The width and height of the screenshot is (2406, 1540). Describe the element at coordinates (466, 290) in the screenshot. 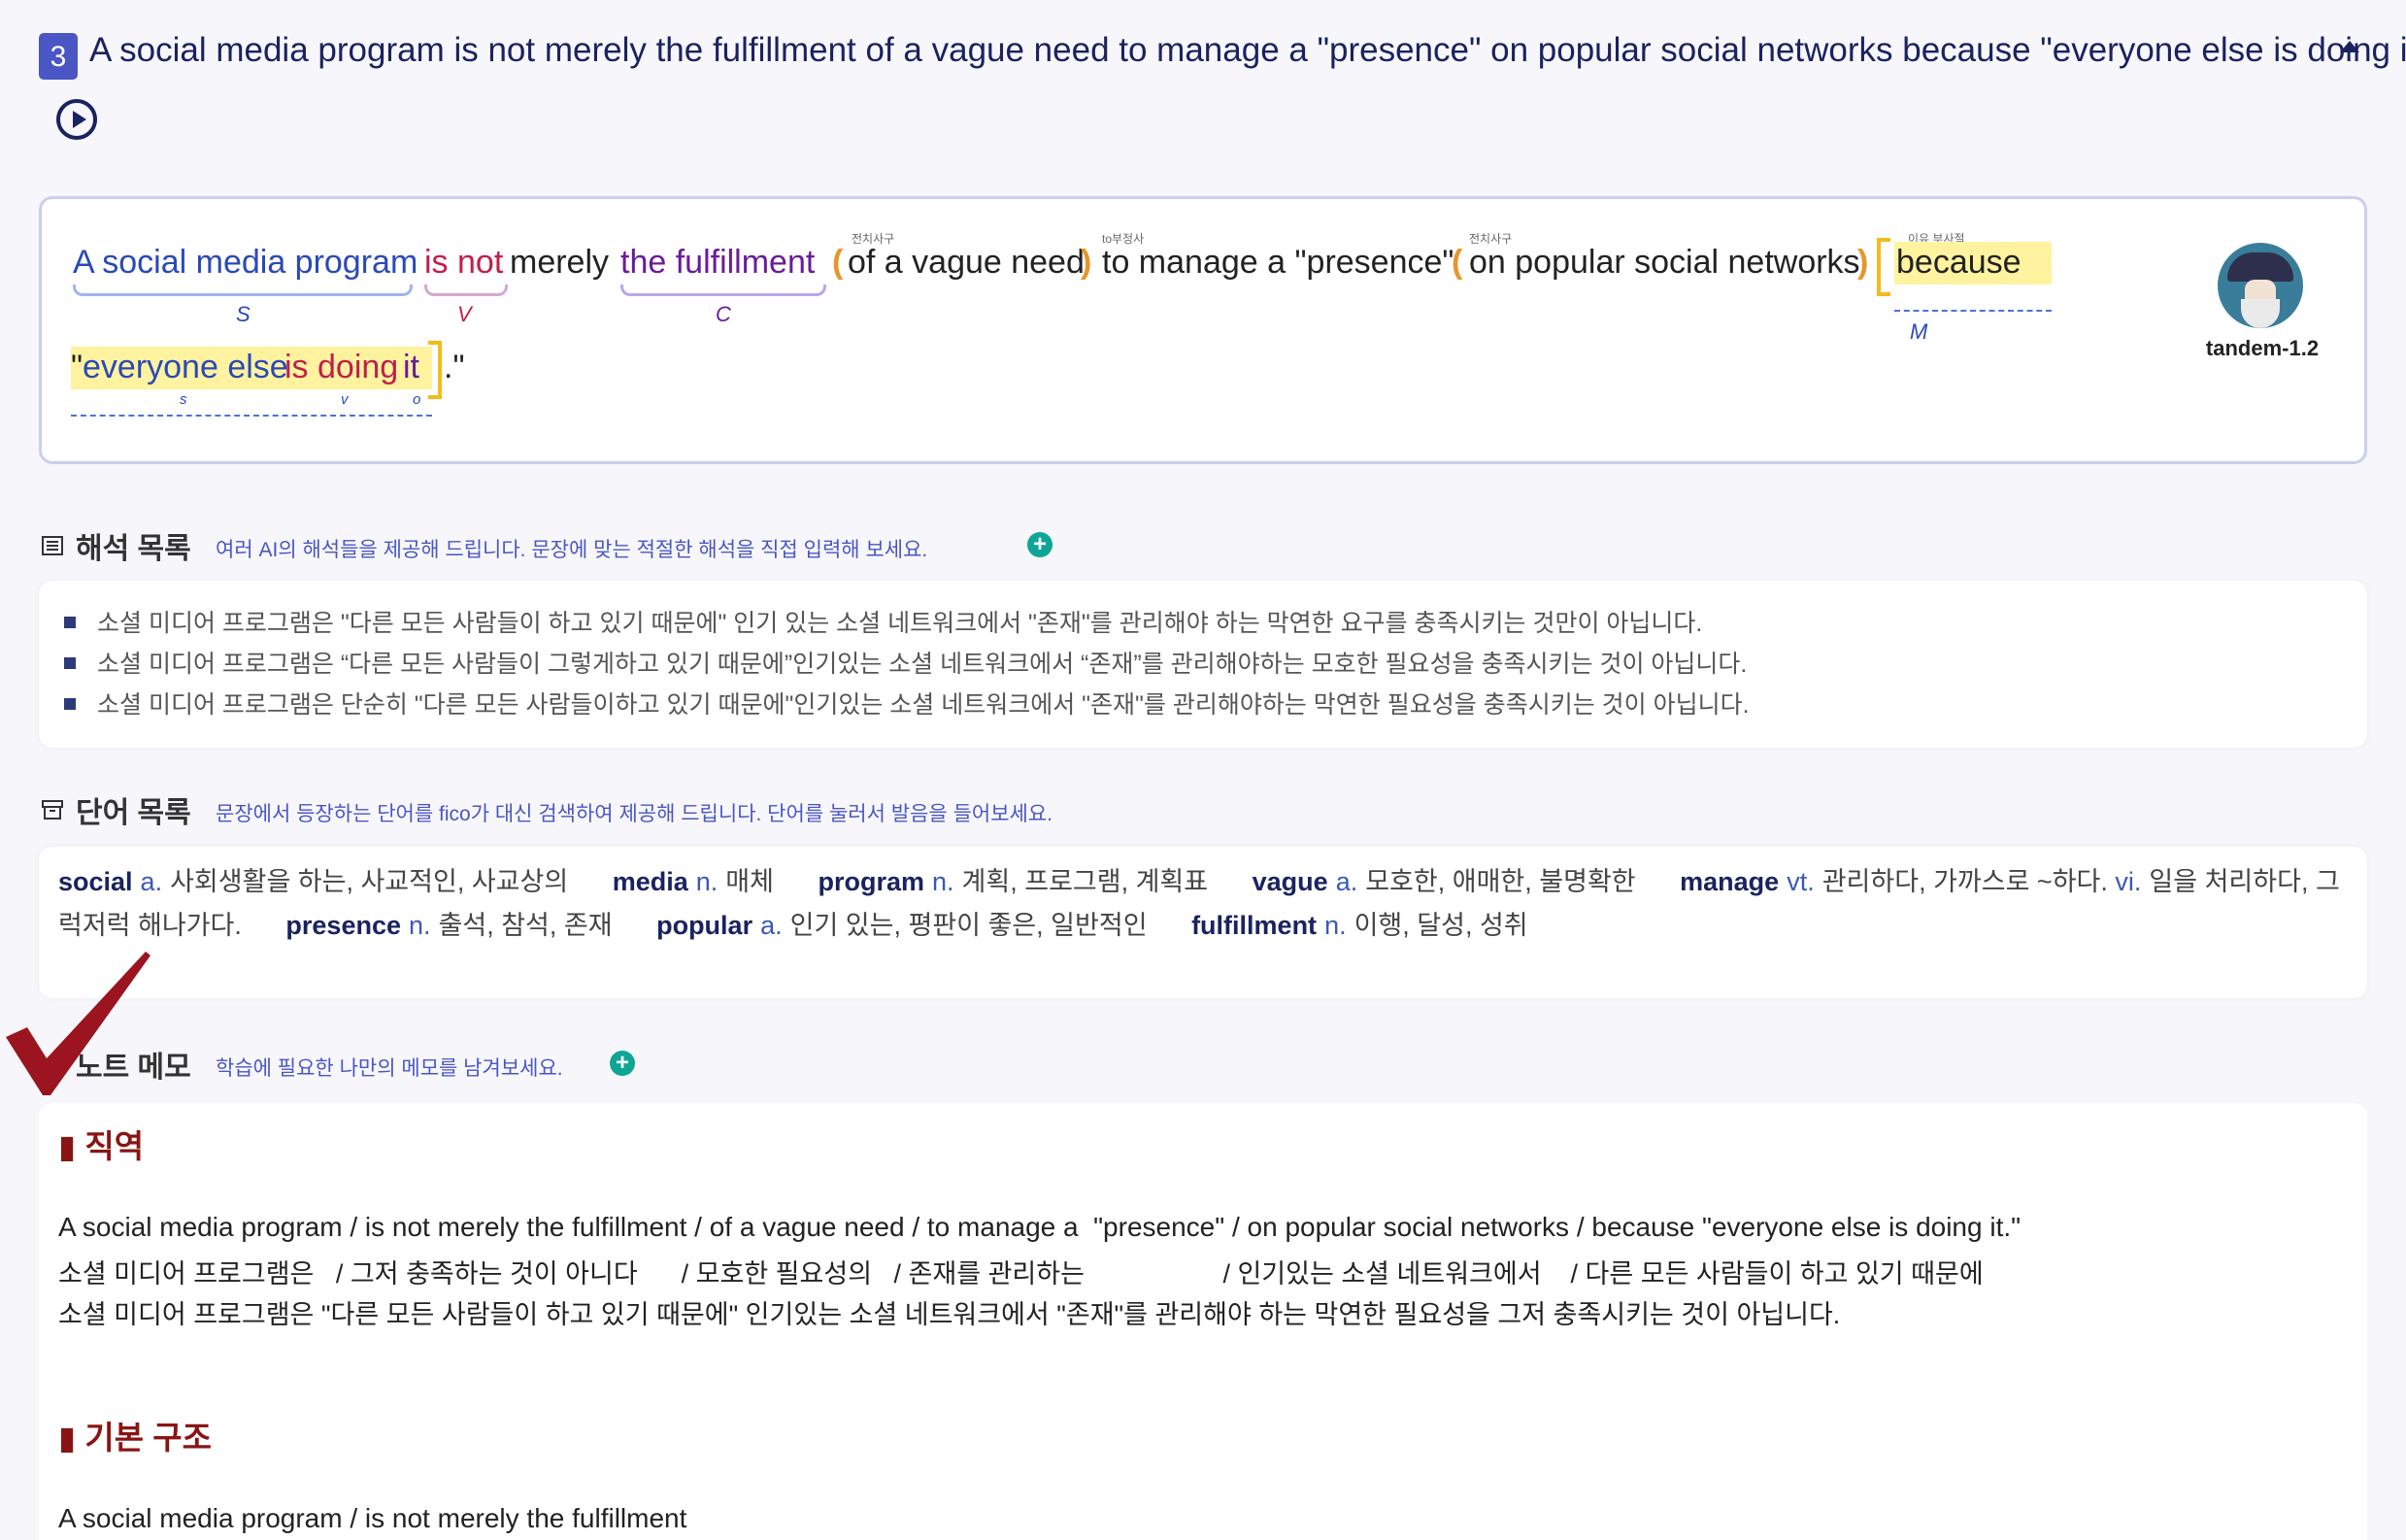

I see `verb-brace` at that location.